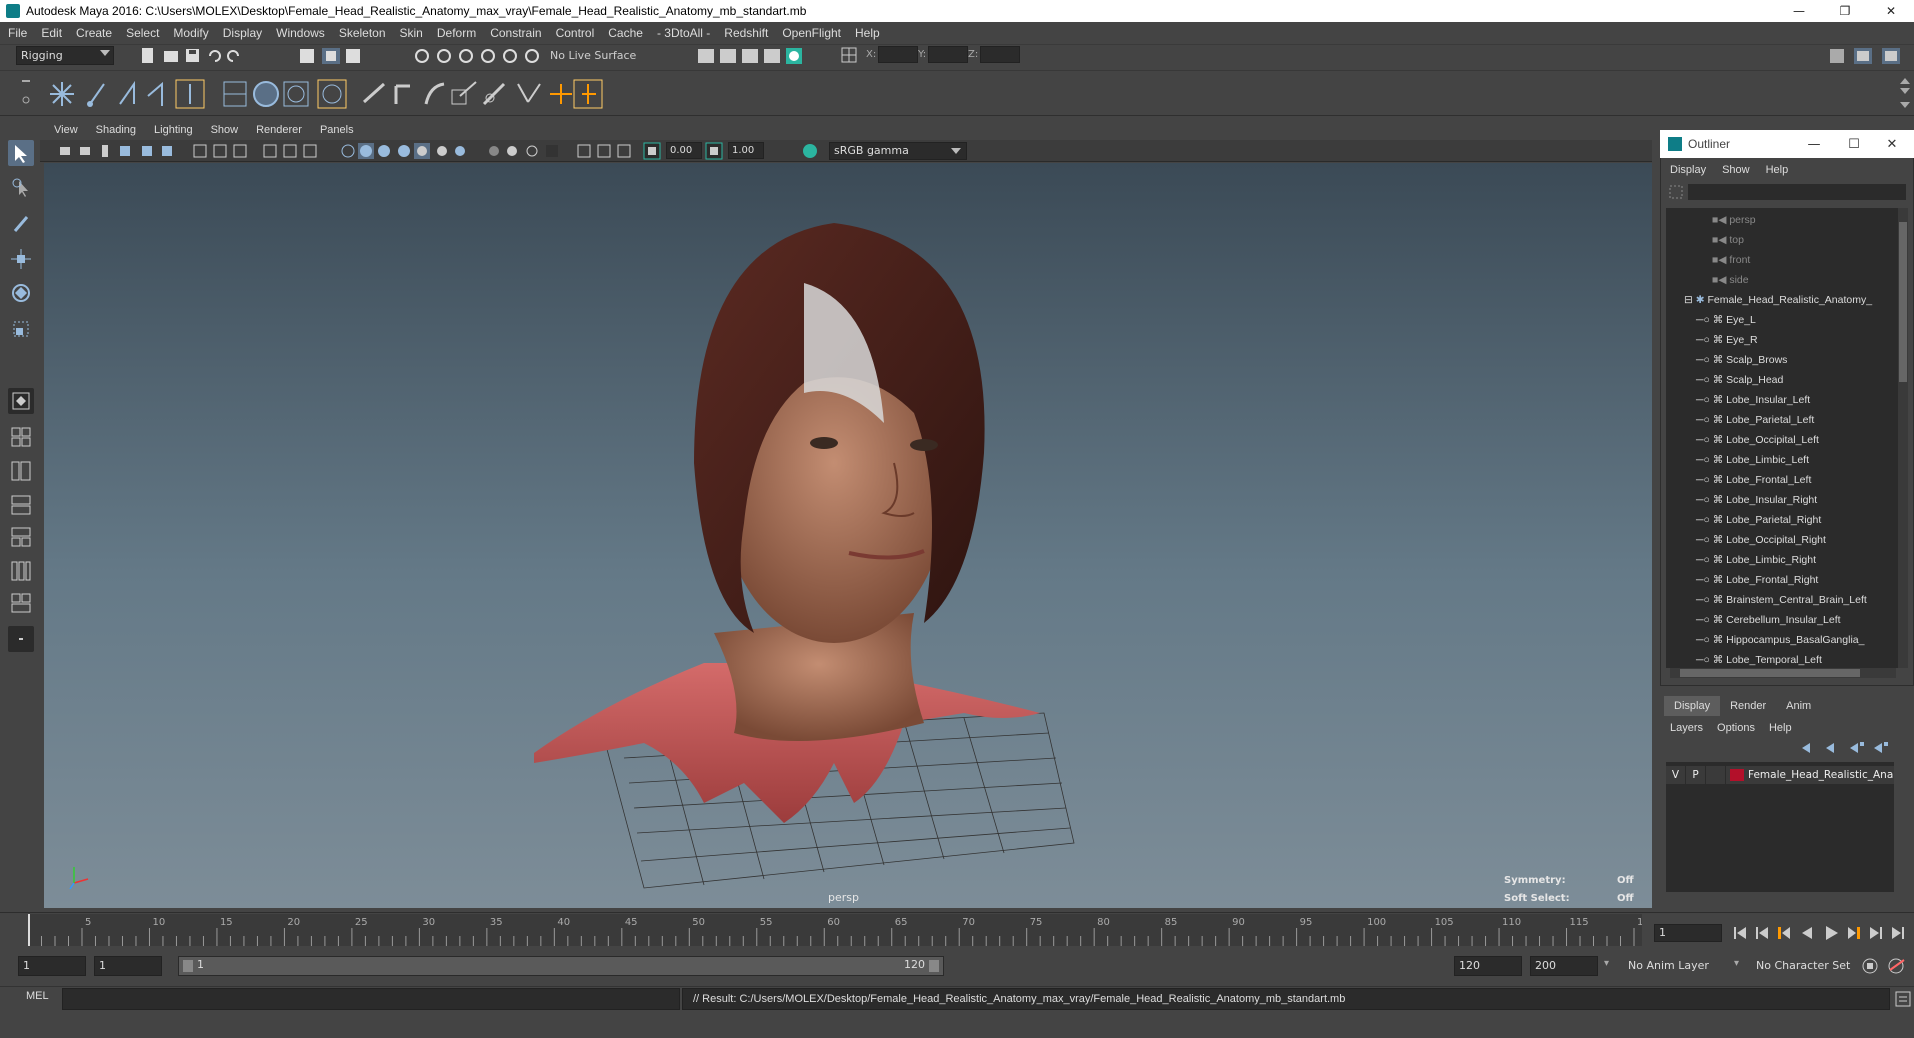 The height and width of the screenshot is (1038, 1914). I want to click on animation-preferences-icon, so click(1896, 966).